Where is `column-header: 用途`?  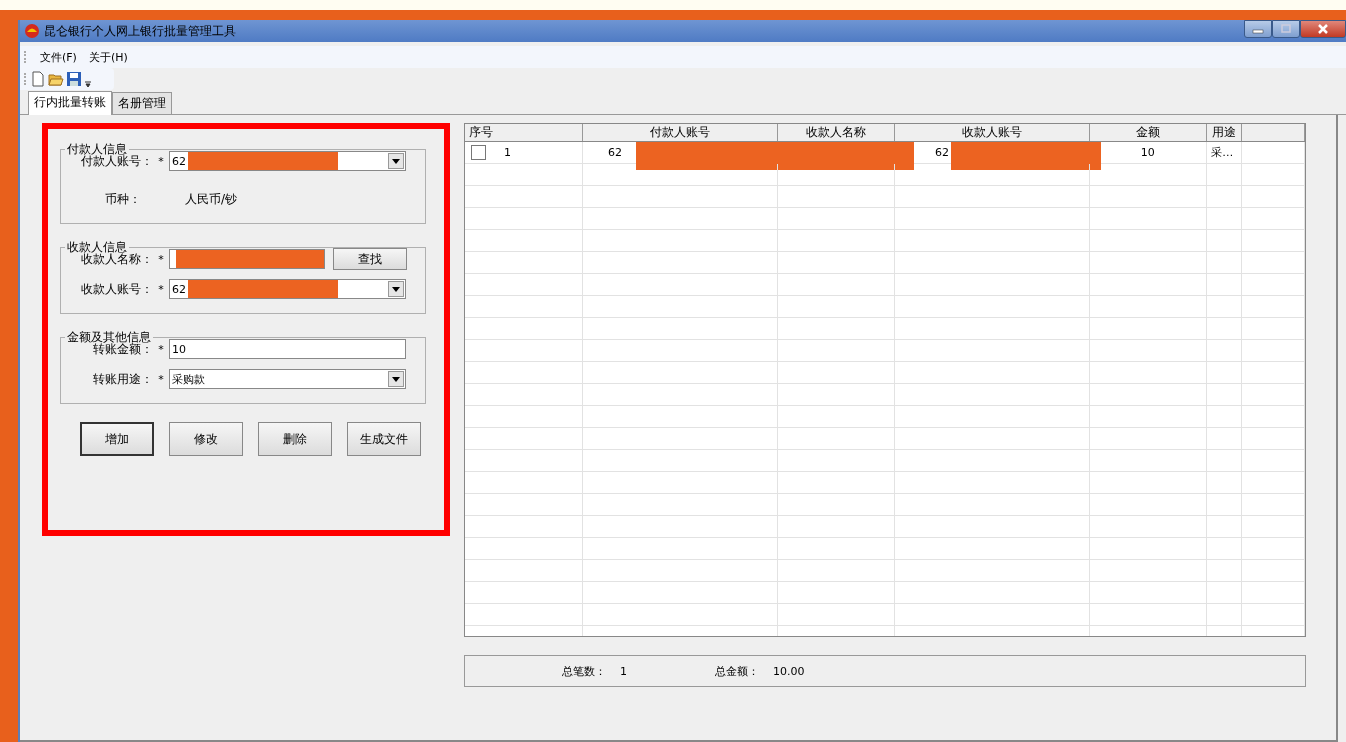 column-header: 用途 is located at coordinates (1225, 132).